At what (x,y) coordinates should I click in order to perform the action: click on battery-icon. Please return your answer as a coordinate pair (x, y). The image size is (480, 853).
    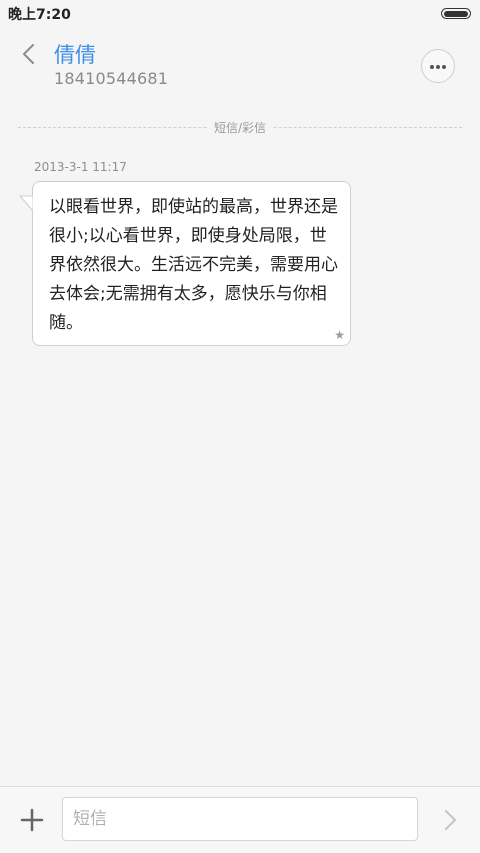
    Looking at the image, I should click on (456, 13).